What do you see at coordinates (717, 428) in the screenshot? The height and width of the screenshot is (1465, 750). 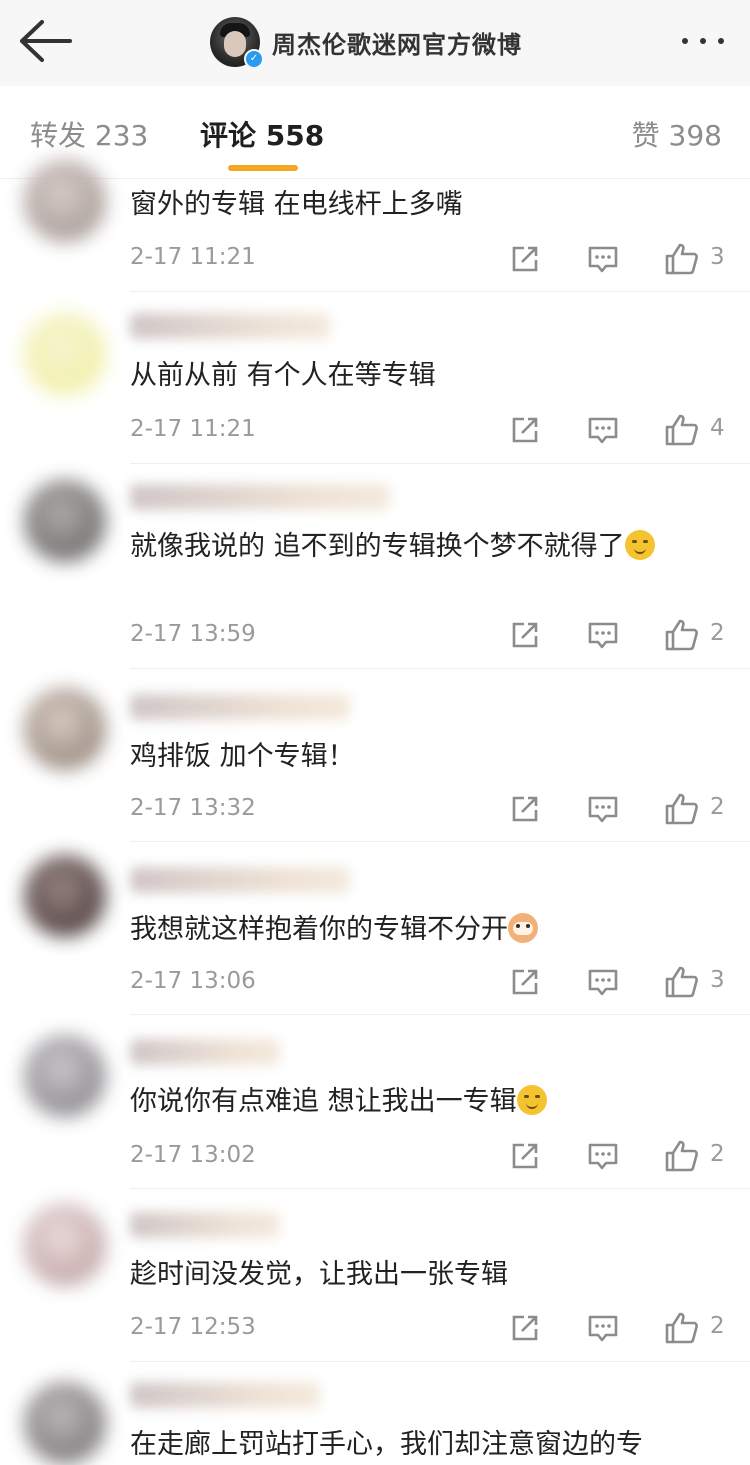 I see `like-count: 4` at bounding box center [717, 428].